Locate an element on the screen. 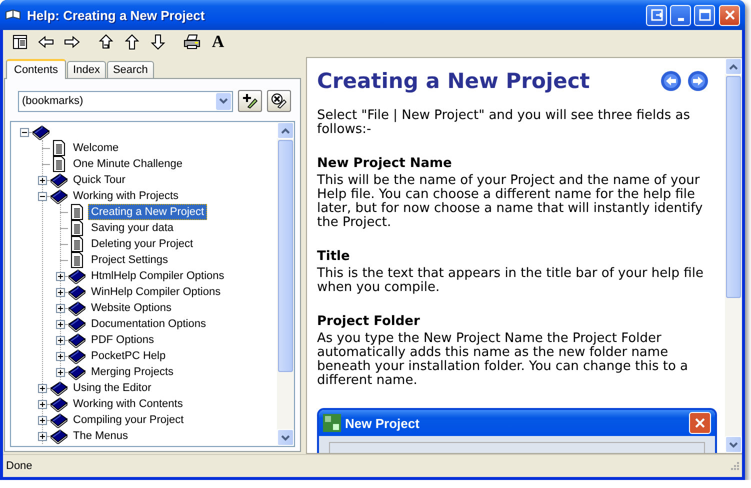  remove-bookmark-button is located at coordinates (279, 101).